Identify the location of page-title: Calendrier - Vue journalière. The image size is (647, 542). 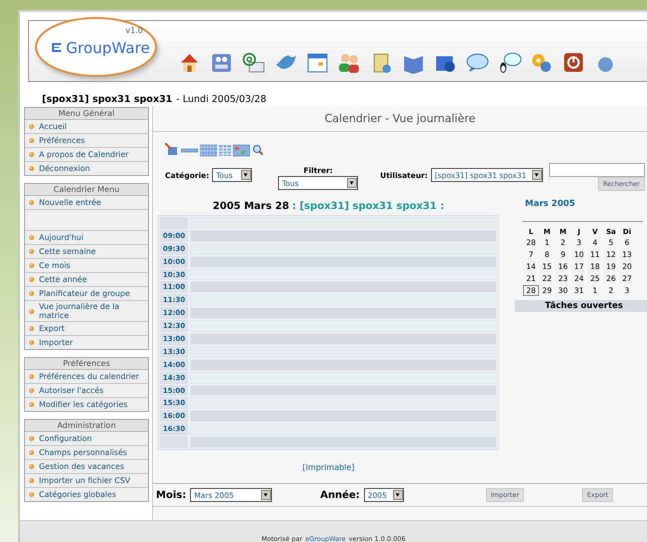
(400, 119).